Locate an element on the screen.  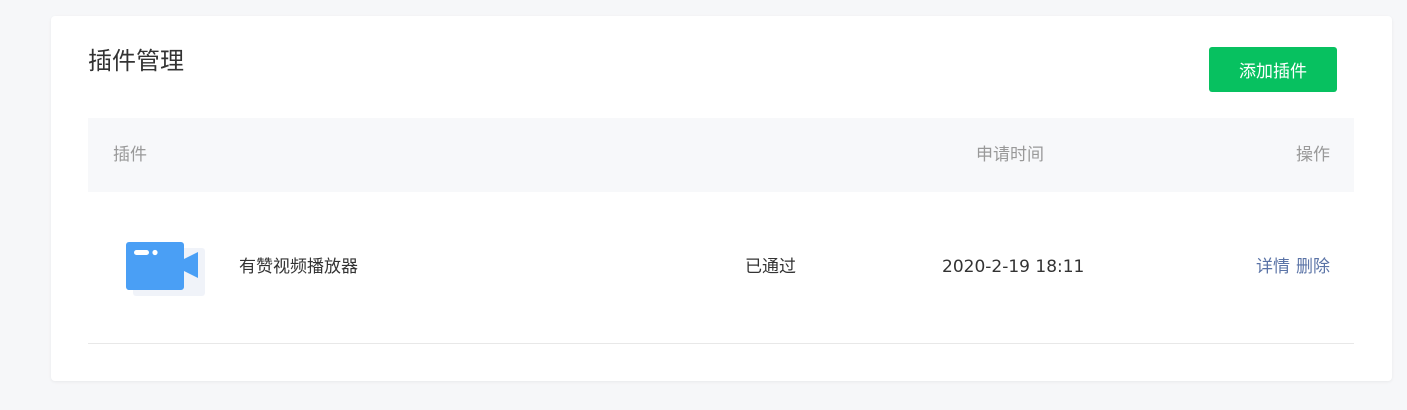
status-text: 已通过 is located at coordinates (770, 267).